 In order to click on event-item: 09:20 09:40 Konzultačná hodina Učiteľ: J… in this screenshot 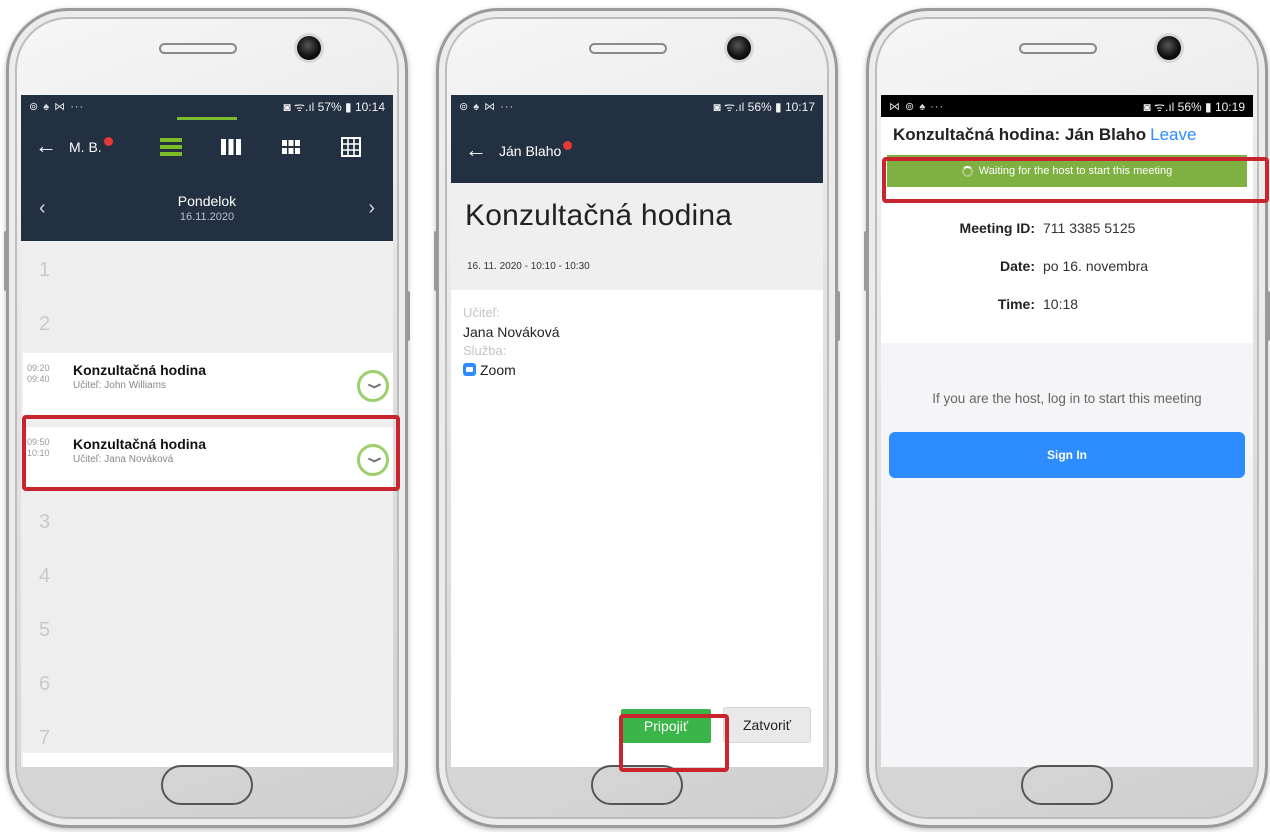, I will do `click(208, 384)`.